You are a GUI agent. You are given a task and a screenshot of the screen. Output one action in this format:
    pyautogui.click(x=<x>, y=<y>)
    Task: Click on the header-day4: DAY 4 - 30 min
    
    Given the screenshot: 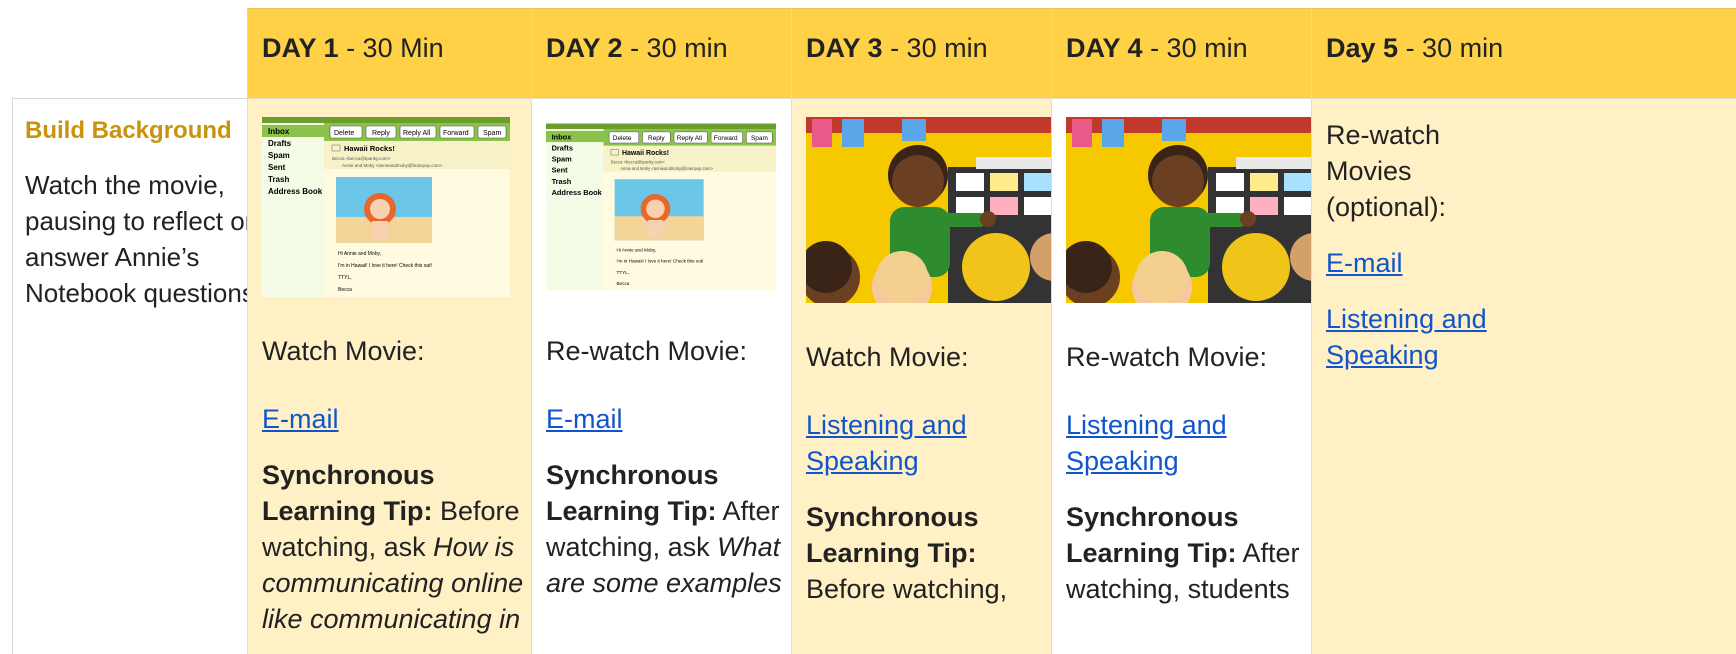 What is the action you would take?
    pyautogui.click(x=1181, y=53)
    